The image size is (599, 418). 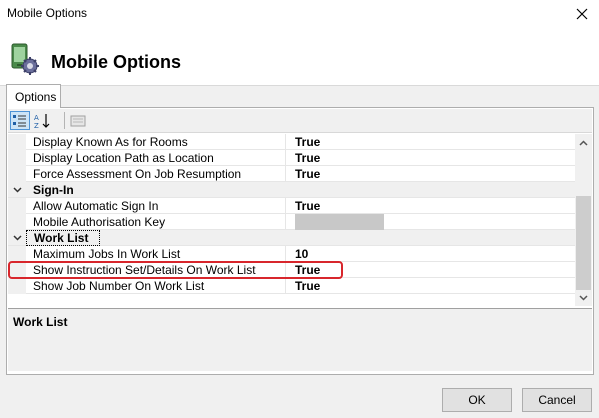 What do you see at coordinates (175, 270) in the screenshot?
I see `highlight-box` at bounding box center [175, 270].